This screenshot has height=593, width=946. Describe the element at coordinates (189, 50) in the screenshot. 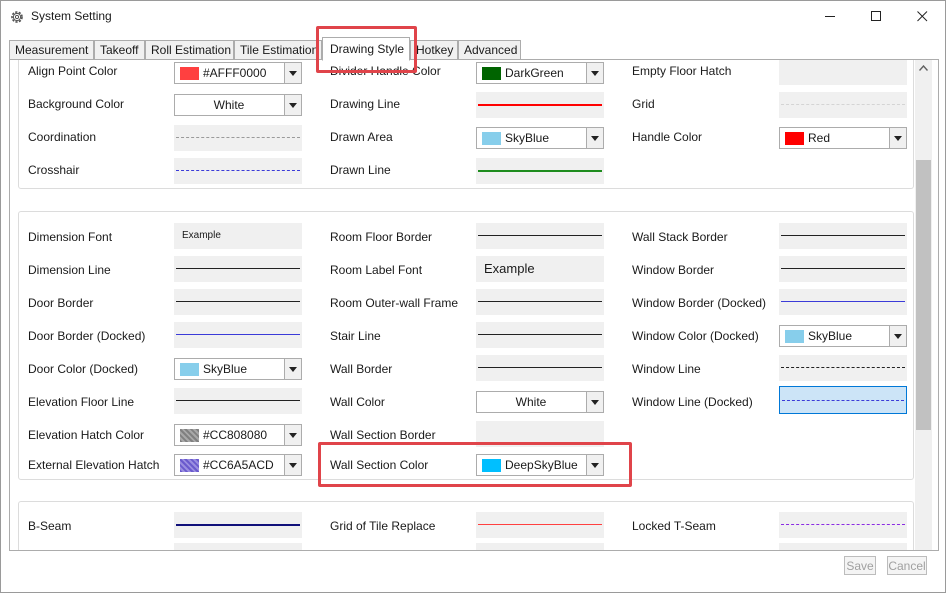

I see `tab-roll-estimation: Roll Estimation` at that location.